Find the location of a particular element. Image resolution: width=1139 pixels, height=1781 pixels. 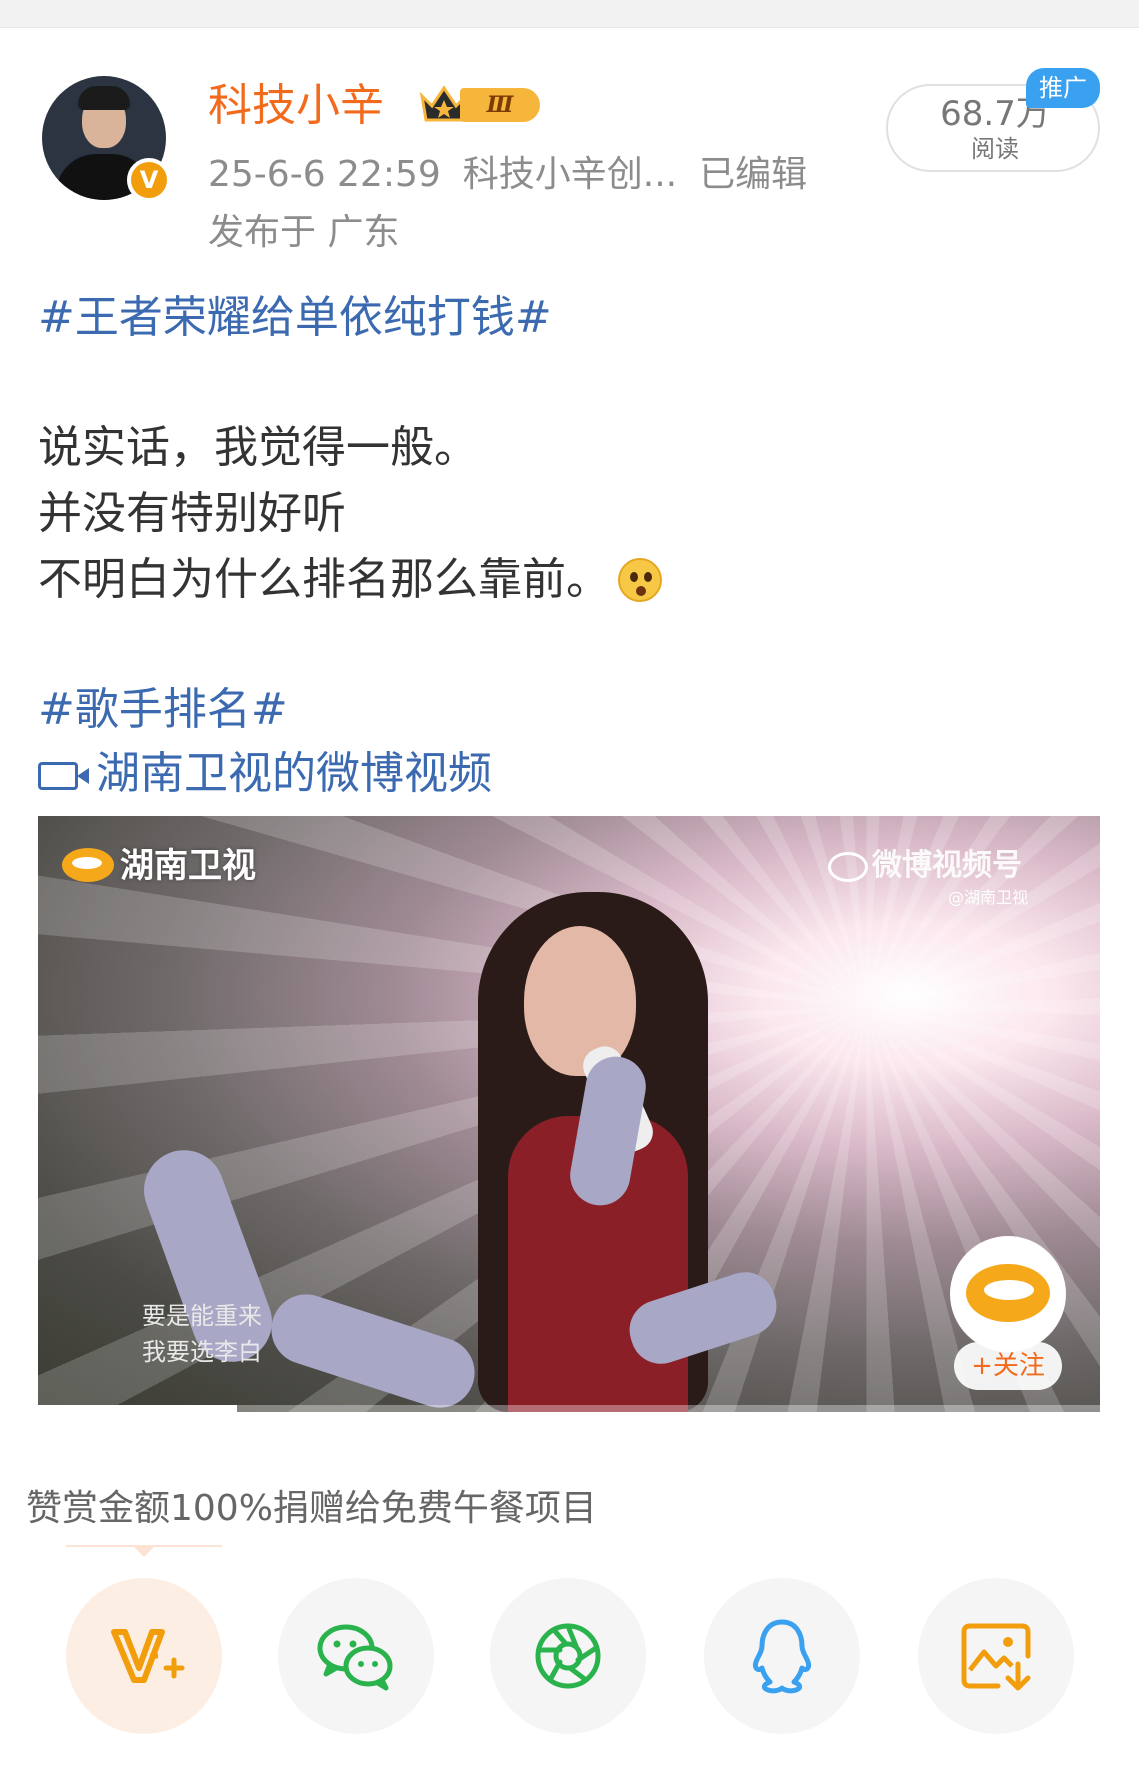

hunan-tv-logo-icon is located at coordinates (88, 865).